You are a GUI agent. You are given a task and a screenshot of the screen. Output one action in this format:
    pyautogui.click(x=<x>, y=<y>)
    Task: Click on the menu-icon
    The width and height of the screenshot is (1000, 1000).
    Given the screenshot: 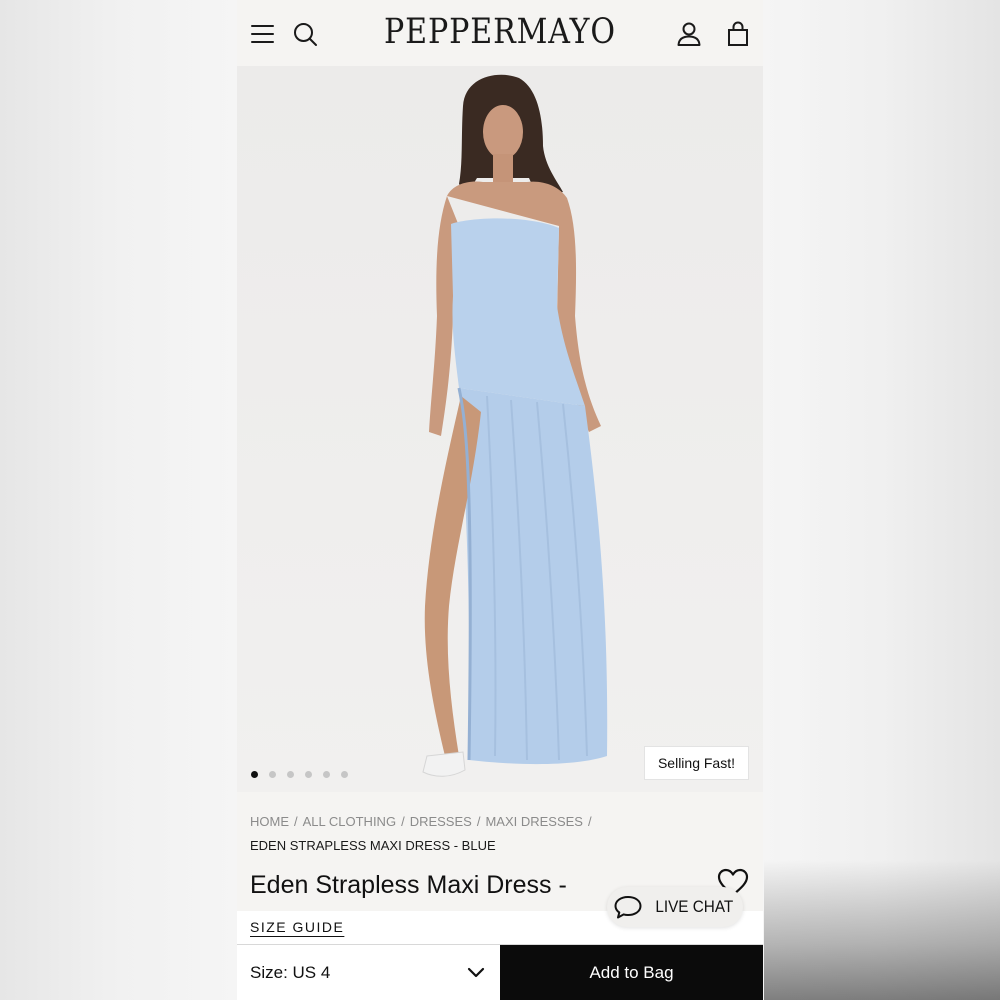 What is the action you would take?
    pyautogui.click(x=263, y=34)
    